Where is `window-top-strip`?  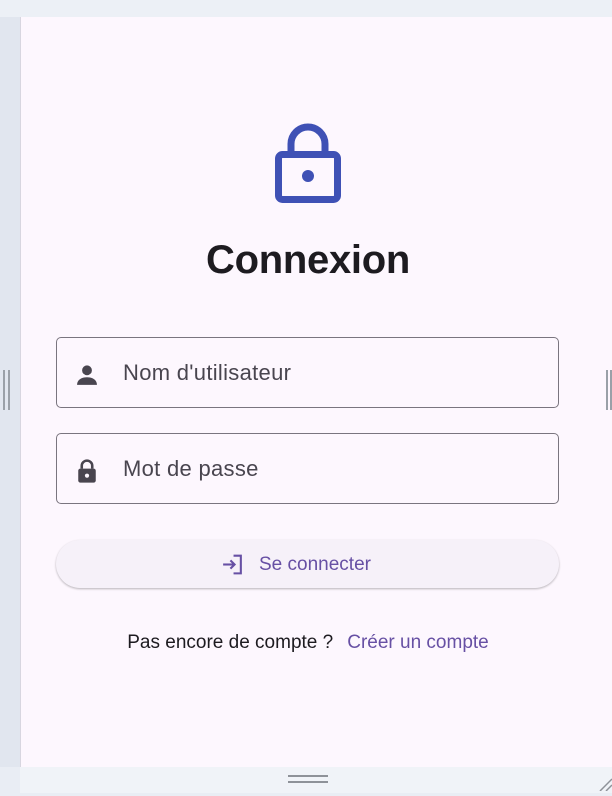
window-top-strip is located at coordinates (306, 8).